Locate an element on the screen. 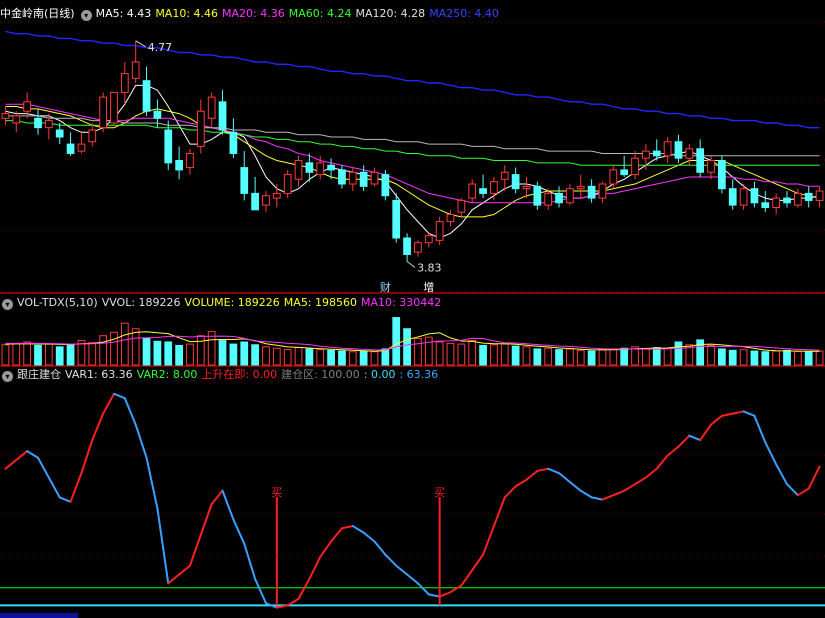 This screenshot has height=618, width=825. price-indicator-label: MA10: 4.46 is located at coordinates (187, 13).